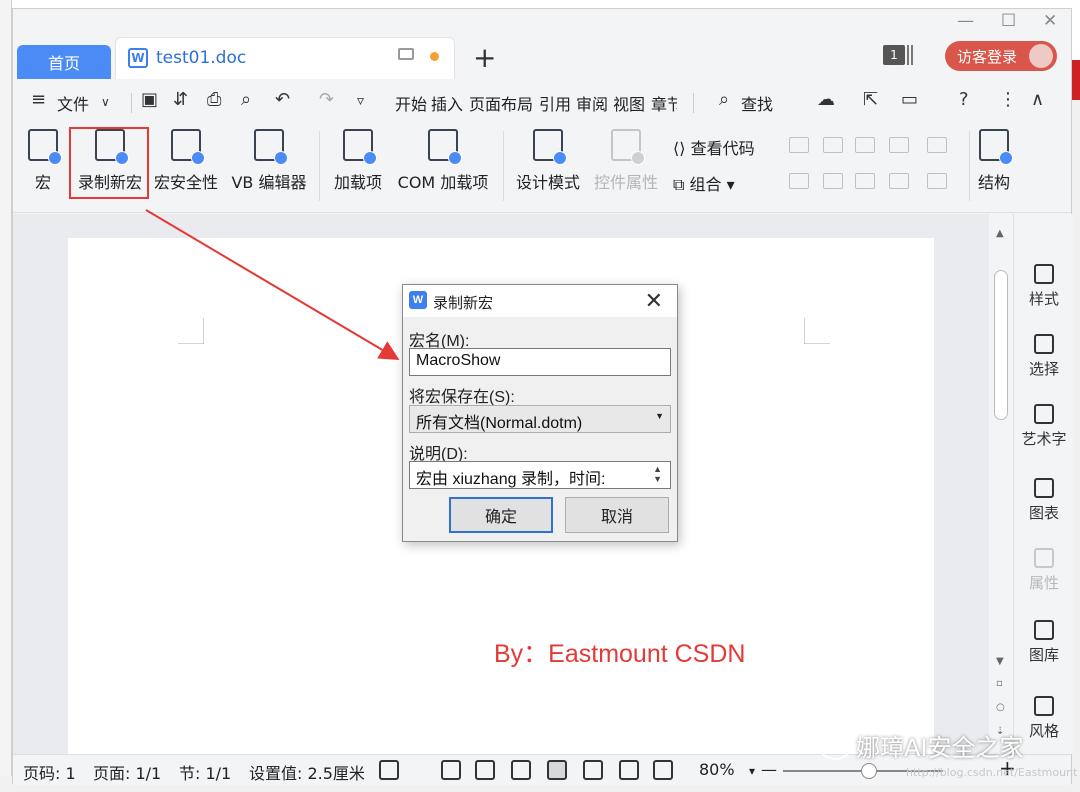 The height and width of the screenshot is (792, 1080). I want to click on avatar, so click(1041, 56).